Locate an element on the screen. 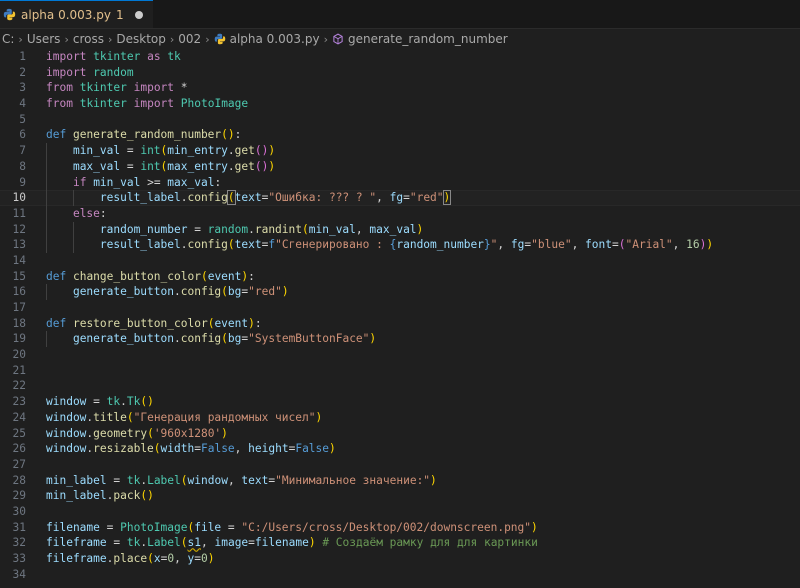  code-line: 23 window = tk.Tk() is located at coordinates (400, 402).